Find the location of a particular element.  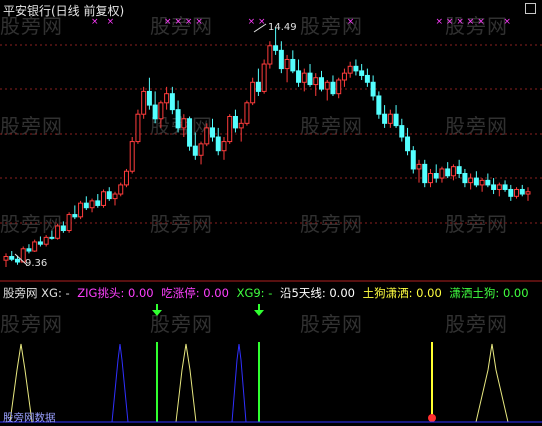

maximize-icon is located at coordinates (530, 8).